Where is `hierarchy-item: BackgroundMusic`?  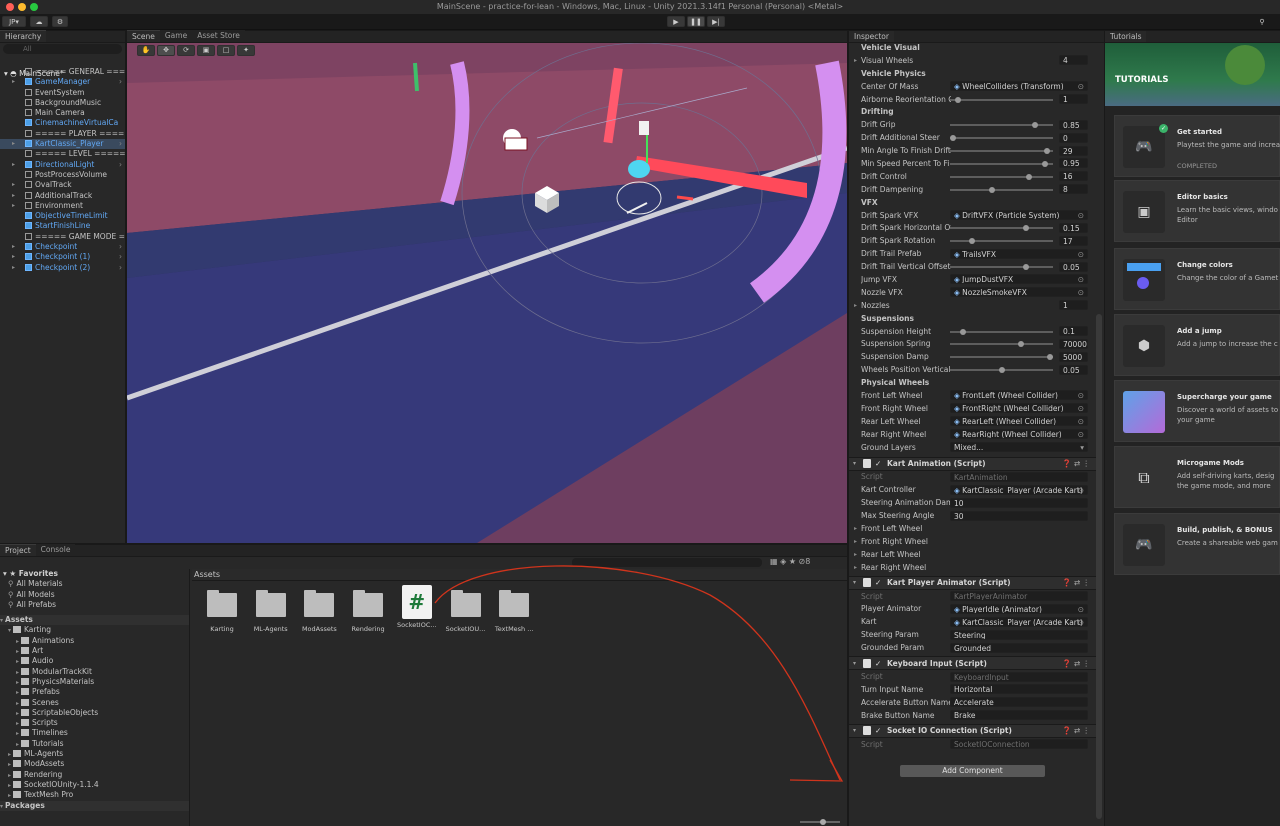 hierarchy-item: BackgroundMusic is located at coordinates (62, 103).